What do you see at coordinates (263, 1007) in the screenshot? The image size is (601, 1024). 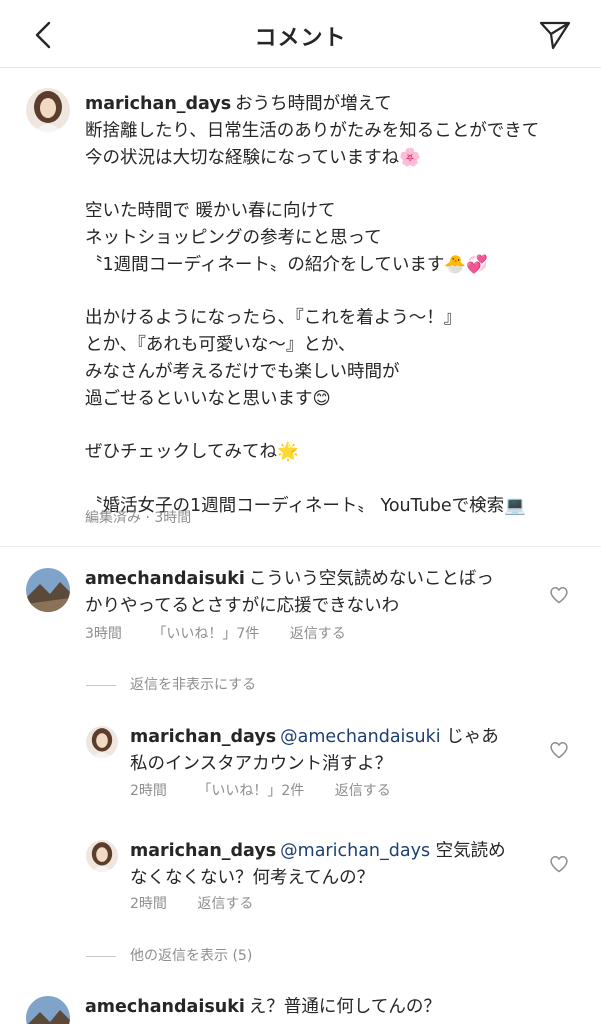 I see `comment-text: amechandaisuki え？普通に何してんの？` at bounding box center [263, 1007].